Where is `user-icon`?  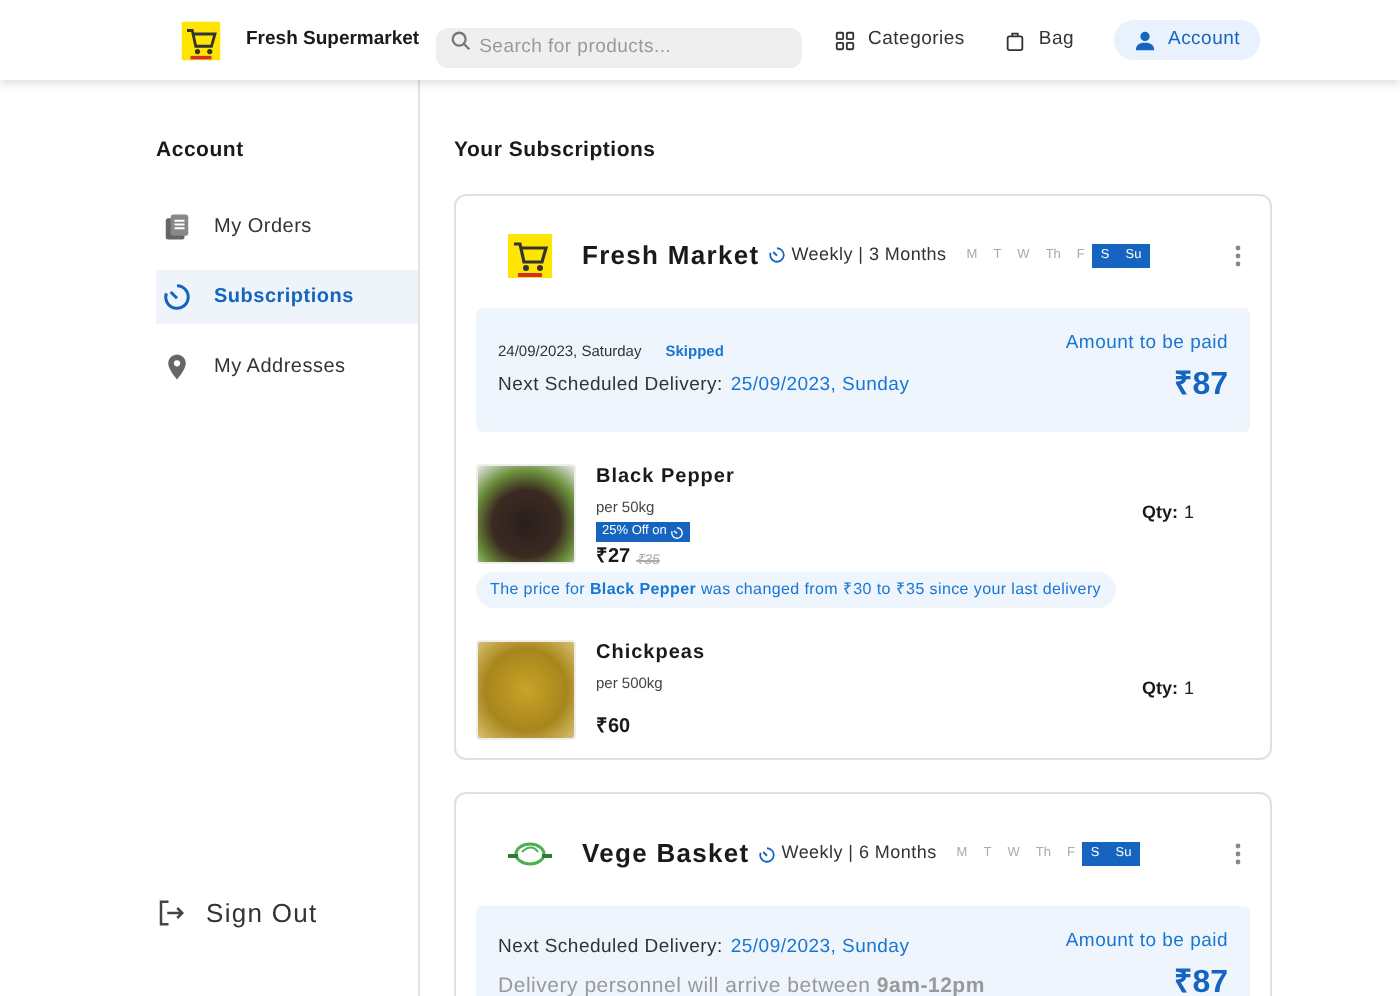 user-icon is located at coordinates (1145, 40).